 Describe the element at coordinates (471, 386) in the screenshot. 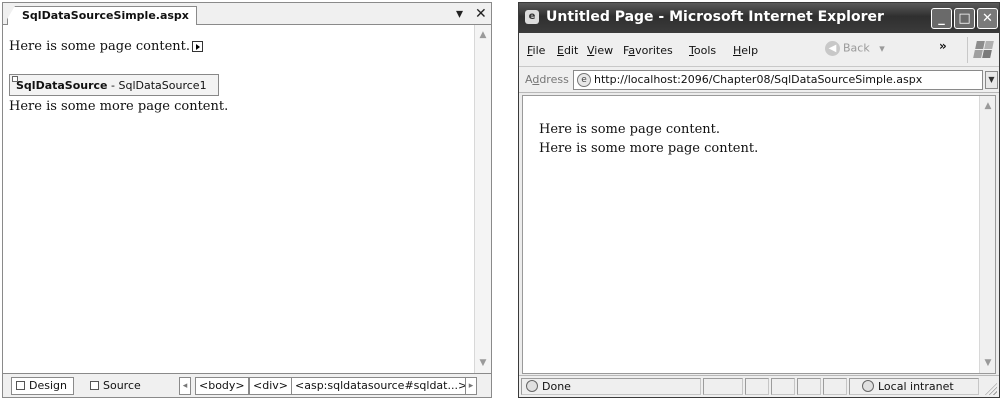

I see `tag-path-scroll-right-icon: ▸` at that location.